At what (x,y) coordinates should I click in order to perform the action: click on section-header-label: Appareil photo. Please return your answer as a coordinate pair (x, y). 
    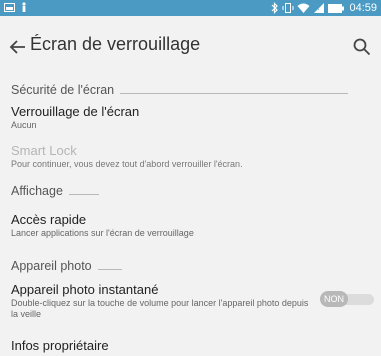
    Looking at the image, I should click on (51, 266).